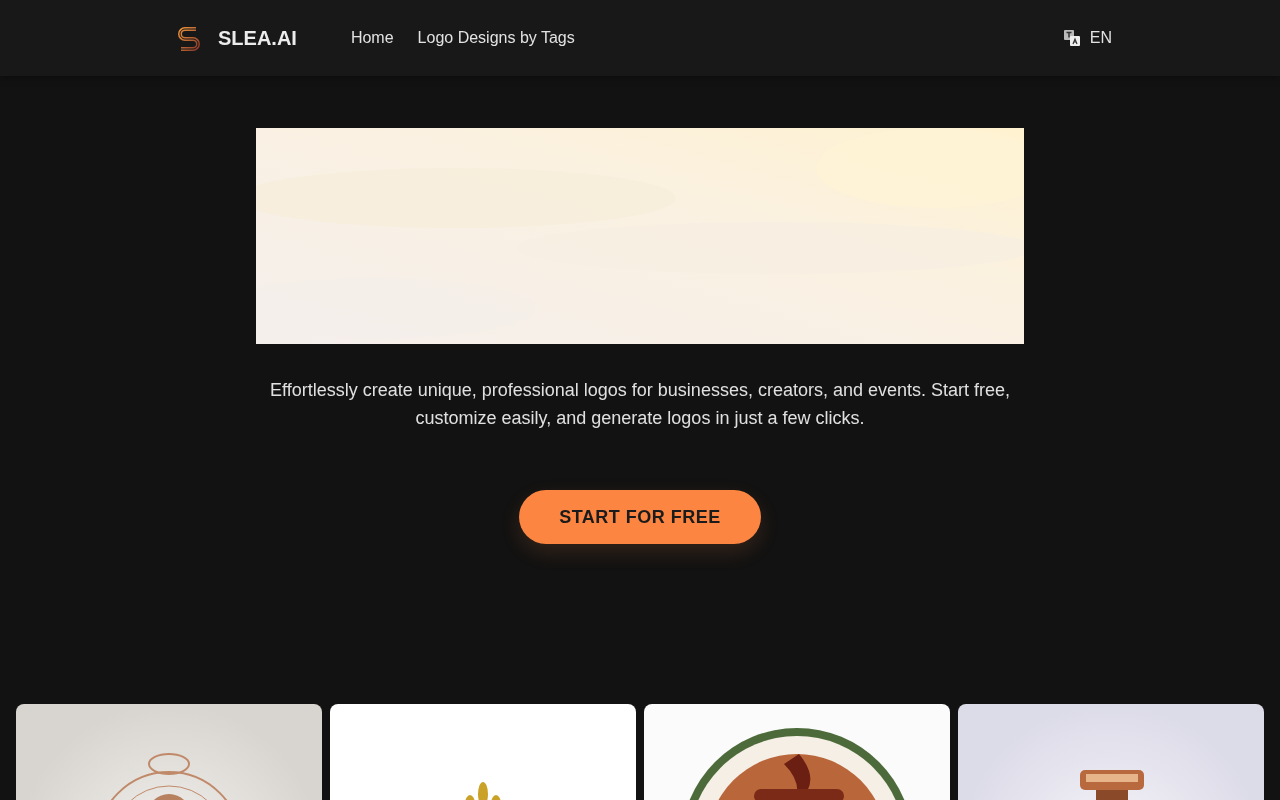  I want to click on hero-description: Effortlessly create unique, professional logos for businesses, creators, and events. Start free, customize easily, and generate logos in just a few clicks., so click(640, 404).